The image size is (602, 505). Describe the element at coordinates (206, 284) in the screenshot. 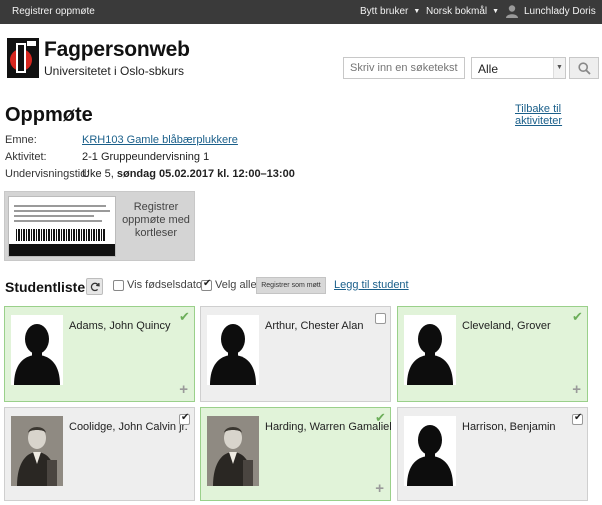

I see `select-all-checkbox` at that location.